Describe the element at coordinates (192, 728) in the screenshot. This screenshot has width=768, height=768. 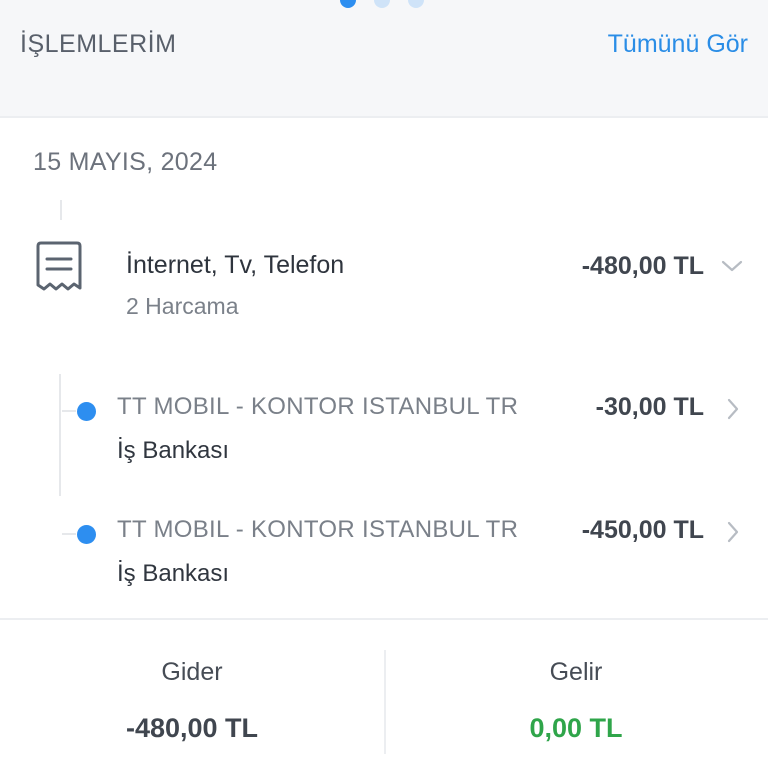
I see `expense-value: -480,00 TL` at that location.